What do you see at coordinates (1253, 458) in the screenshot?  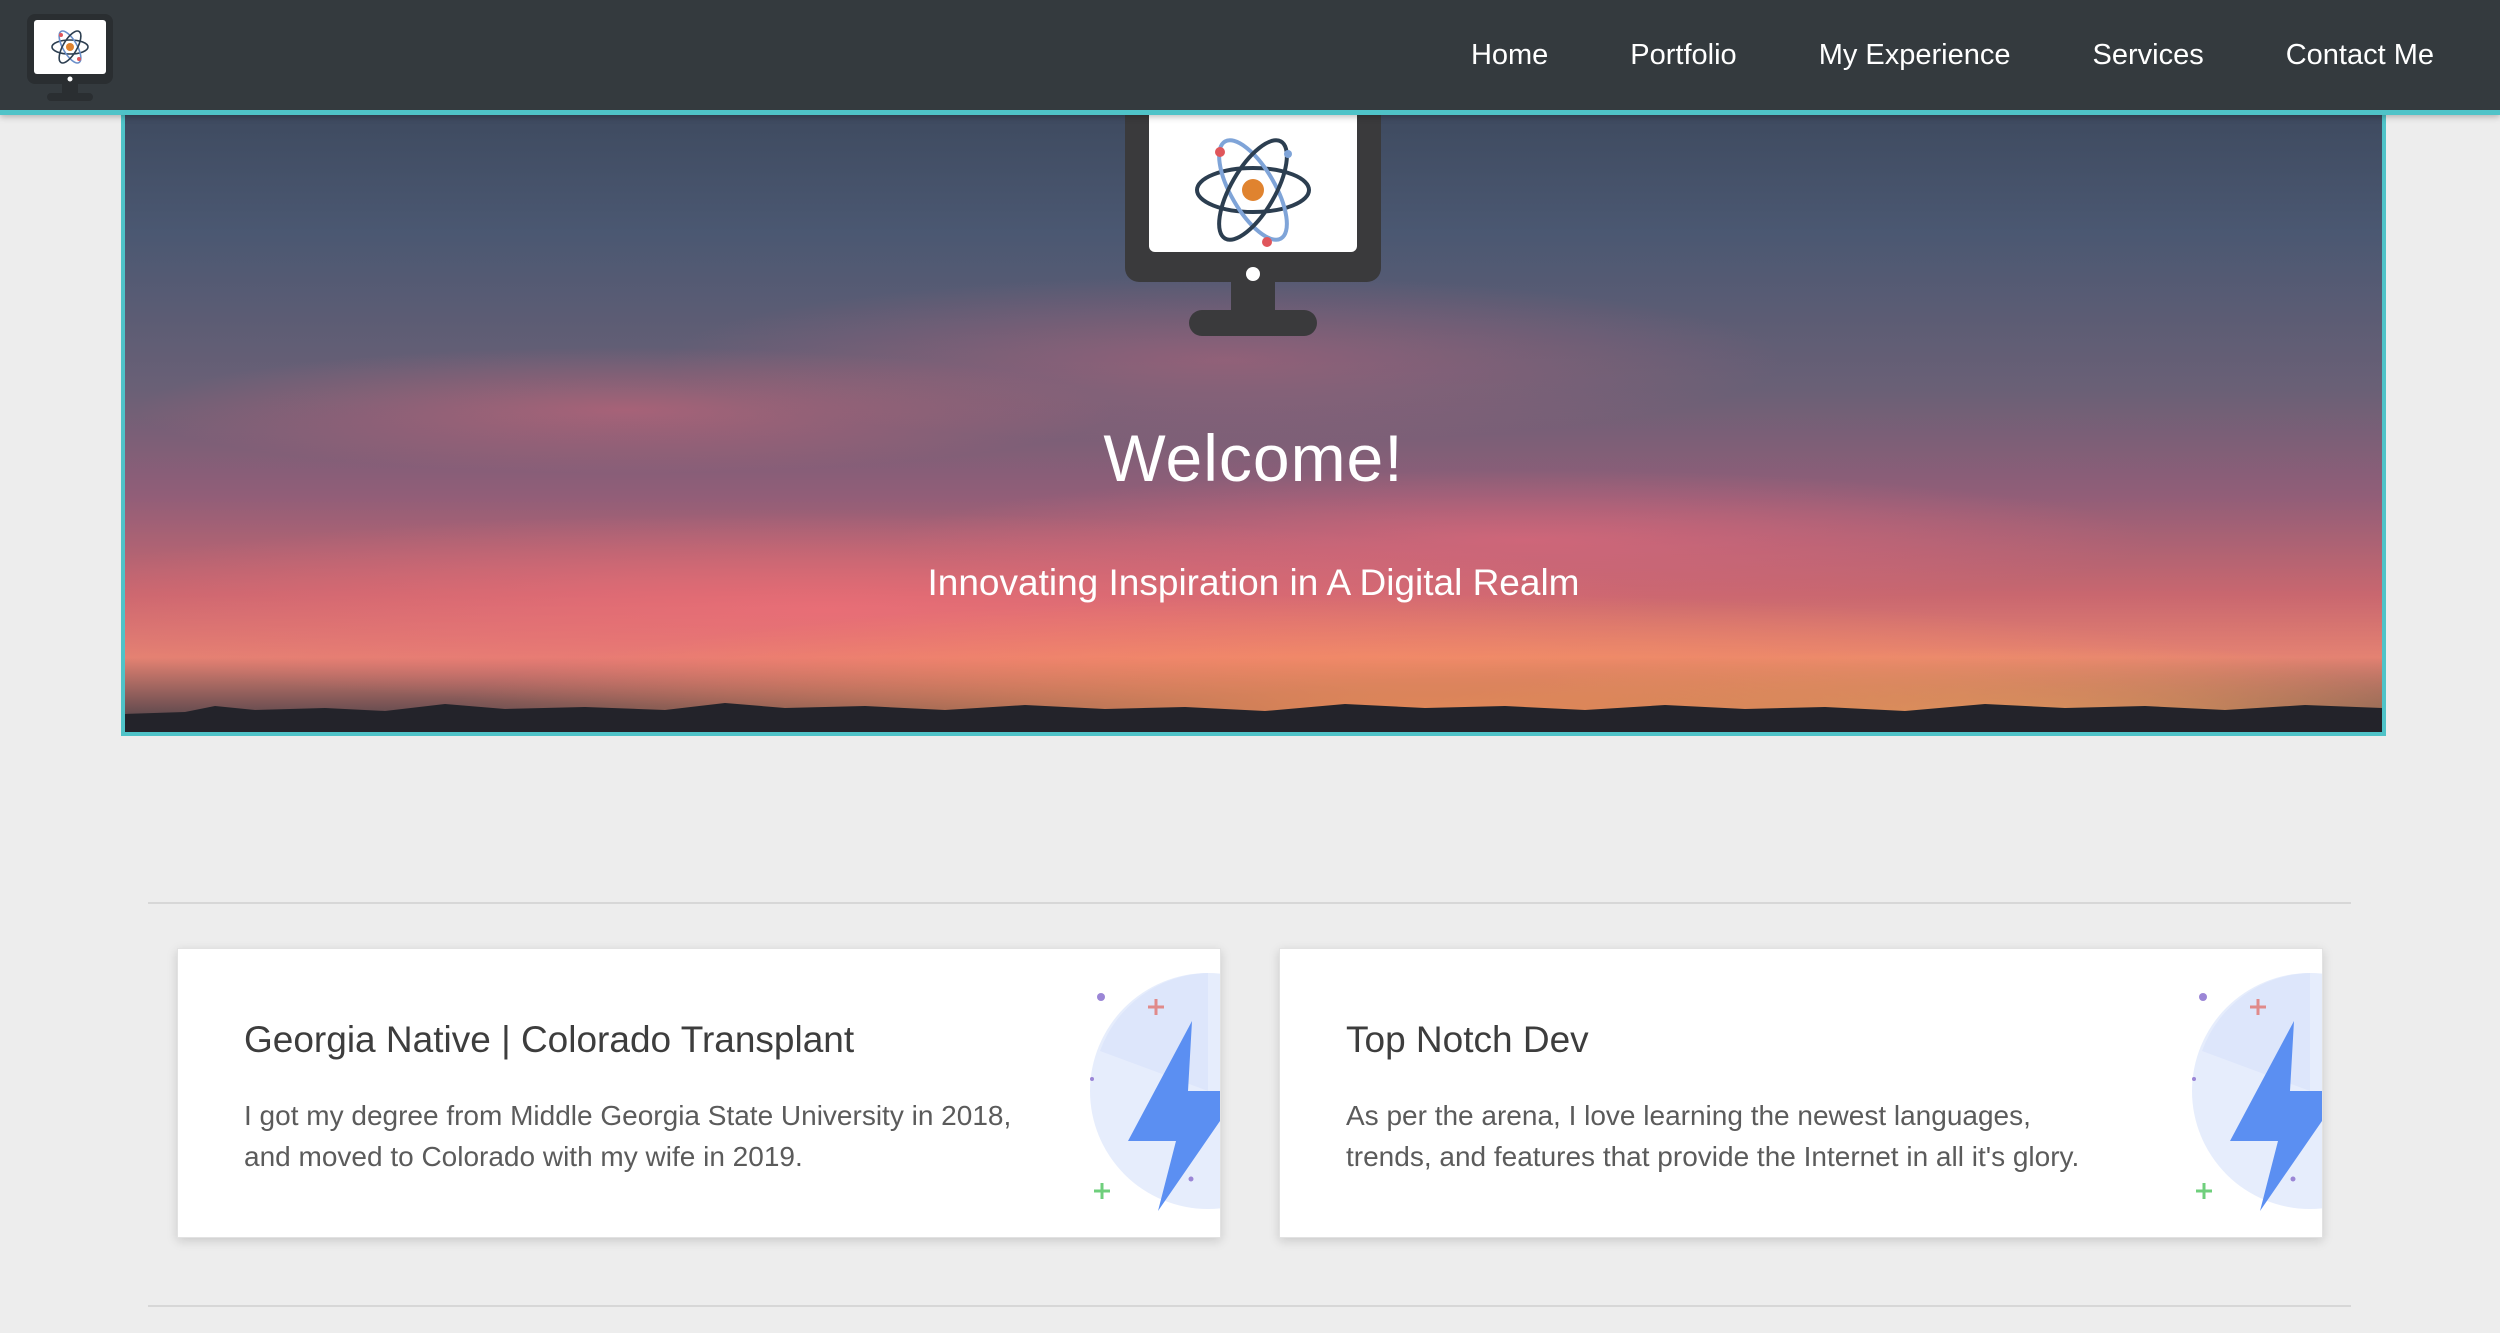 I see `hero-title: Welcome!` at bounding box center [1253, 458].